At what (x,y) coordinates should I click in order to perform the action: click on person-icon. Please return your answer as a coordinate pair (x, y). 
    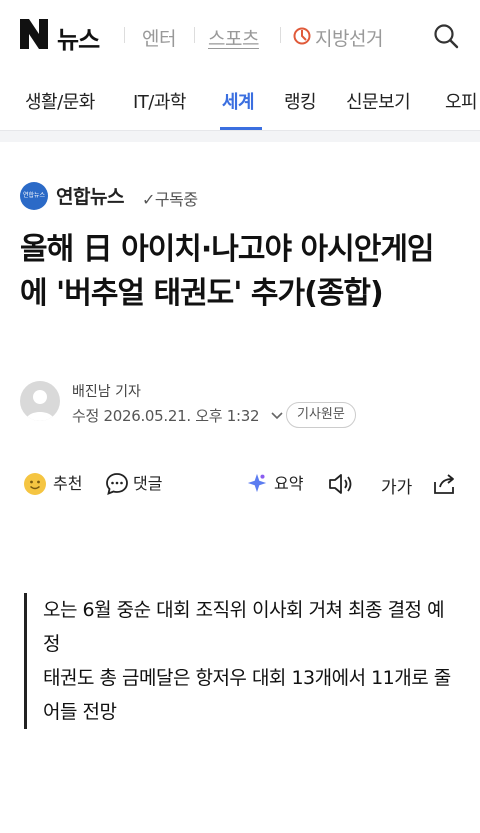
    Looking at the image, I should click on (40, 405).